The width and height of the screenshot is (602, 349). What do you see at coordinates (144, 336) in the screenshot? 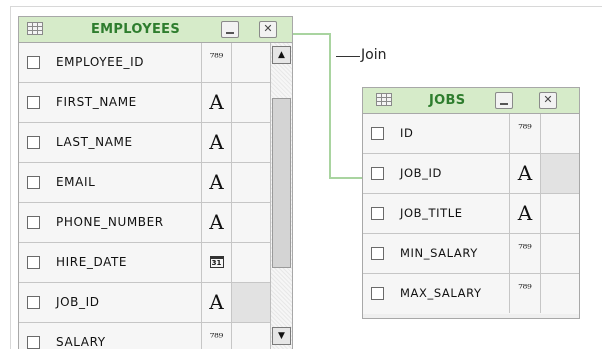
I see `column-row: SALARY ⁷⁸⁹` at bounding box center [144, 336].